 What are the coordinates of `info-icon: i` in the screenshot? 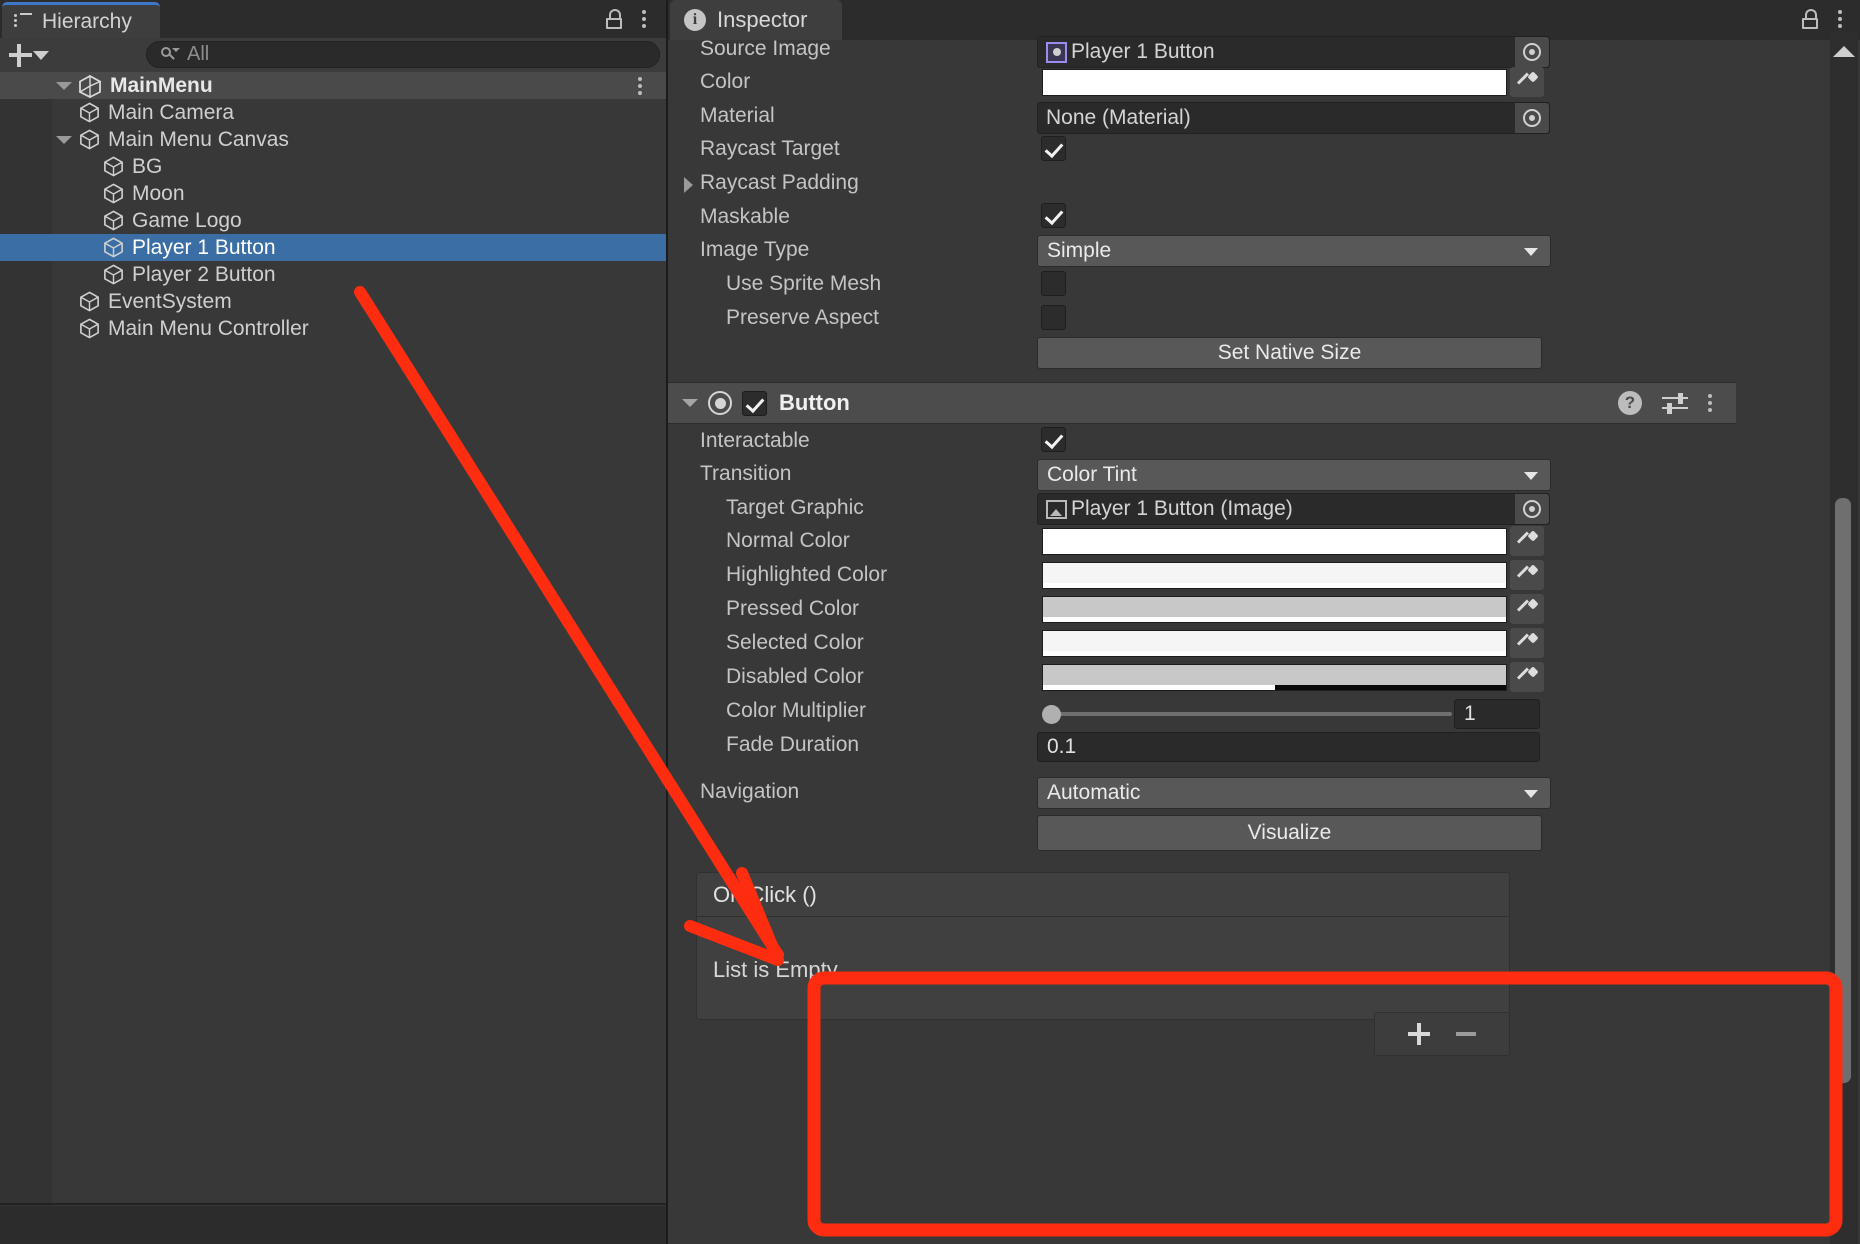 It's located at (695, 20).